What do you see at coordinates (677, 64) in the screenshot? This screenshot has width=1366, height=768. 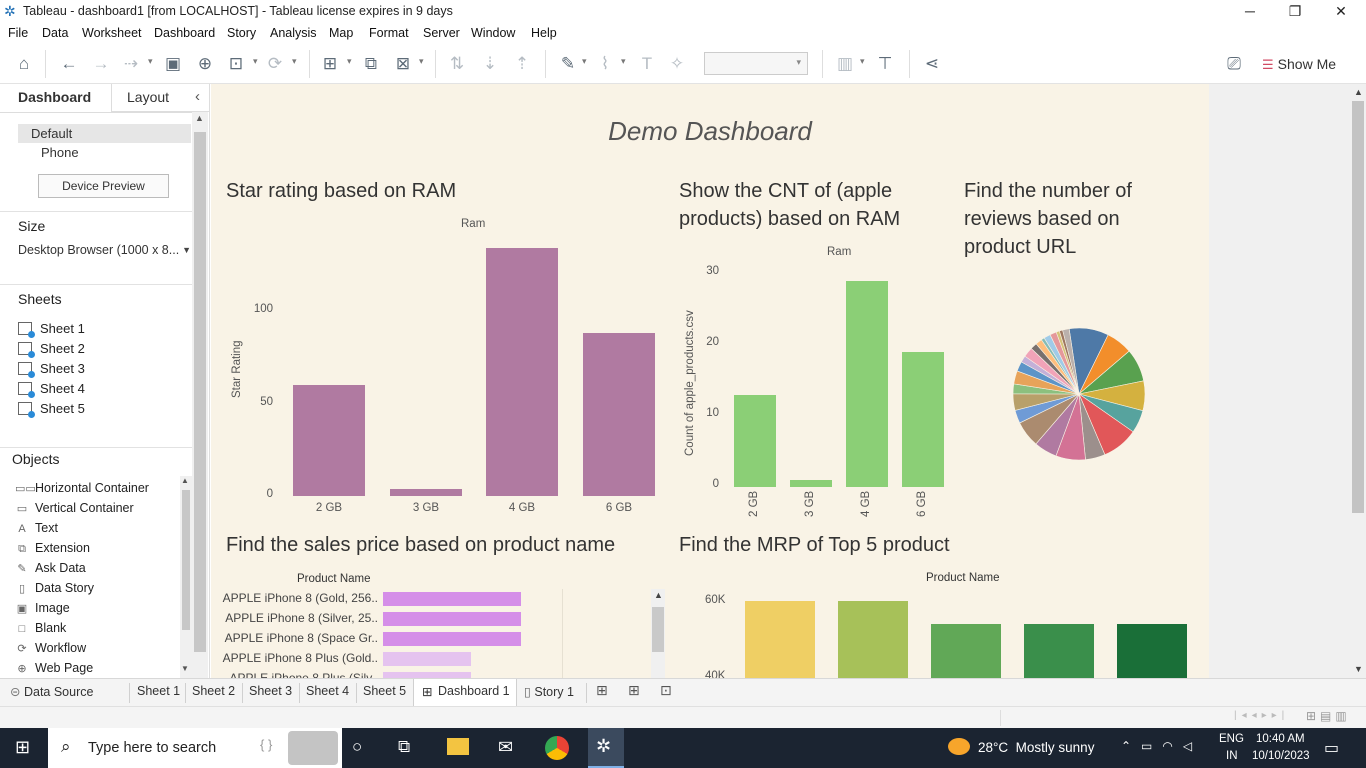 I see `fix-axes-icon: ✧` at bounding box center [677, 64].